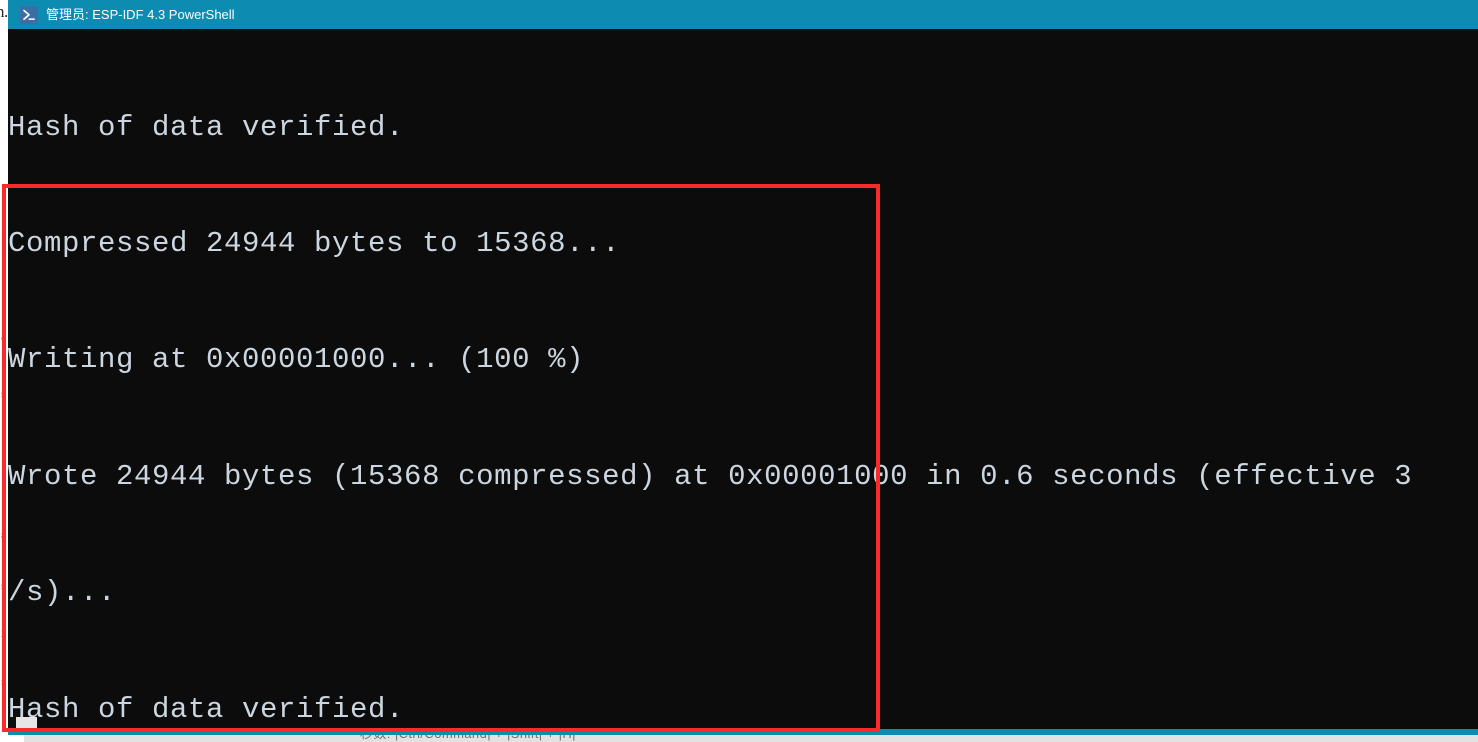 This screenshot has width=1478, height=742. What do you see at coordinates (296, 360) in the screenshot?
I see `console-line: Writing at 0x00001000... (100 %)` at bounding box center [296, 360].